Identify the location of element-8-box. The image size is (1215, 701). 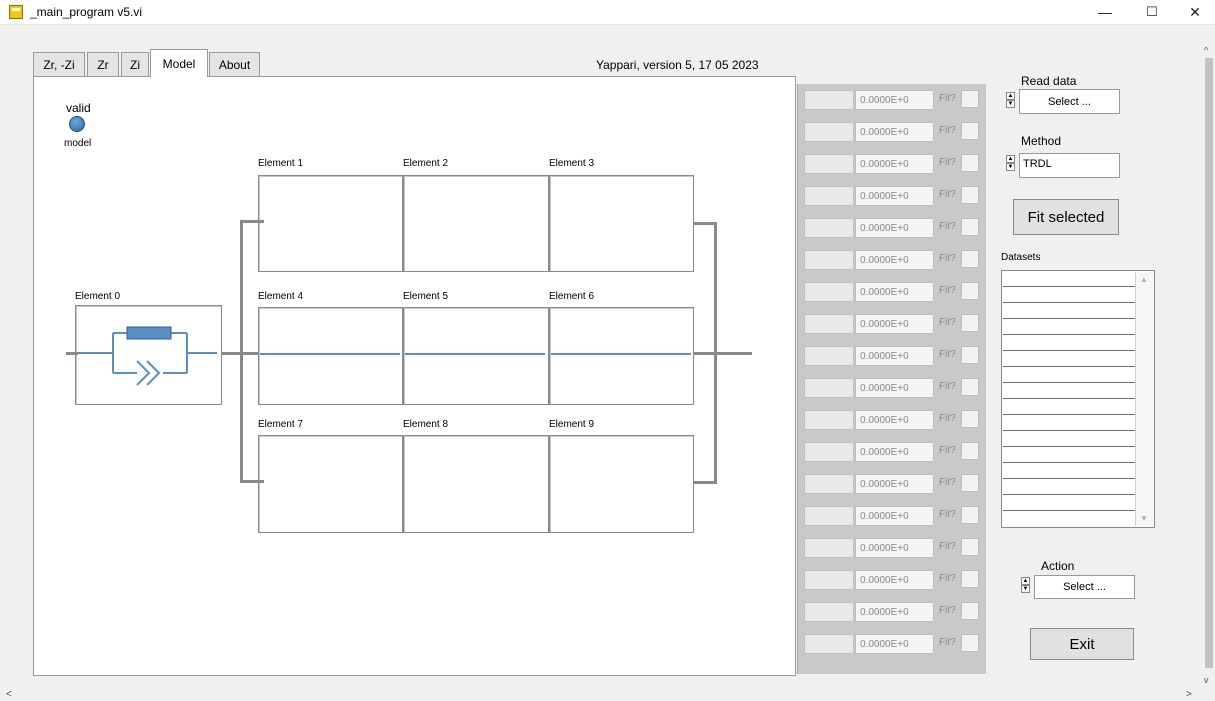
(476, 484).